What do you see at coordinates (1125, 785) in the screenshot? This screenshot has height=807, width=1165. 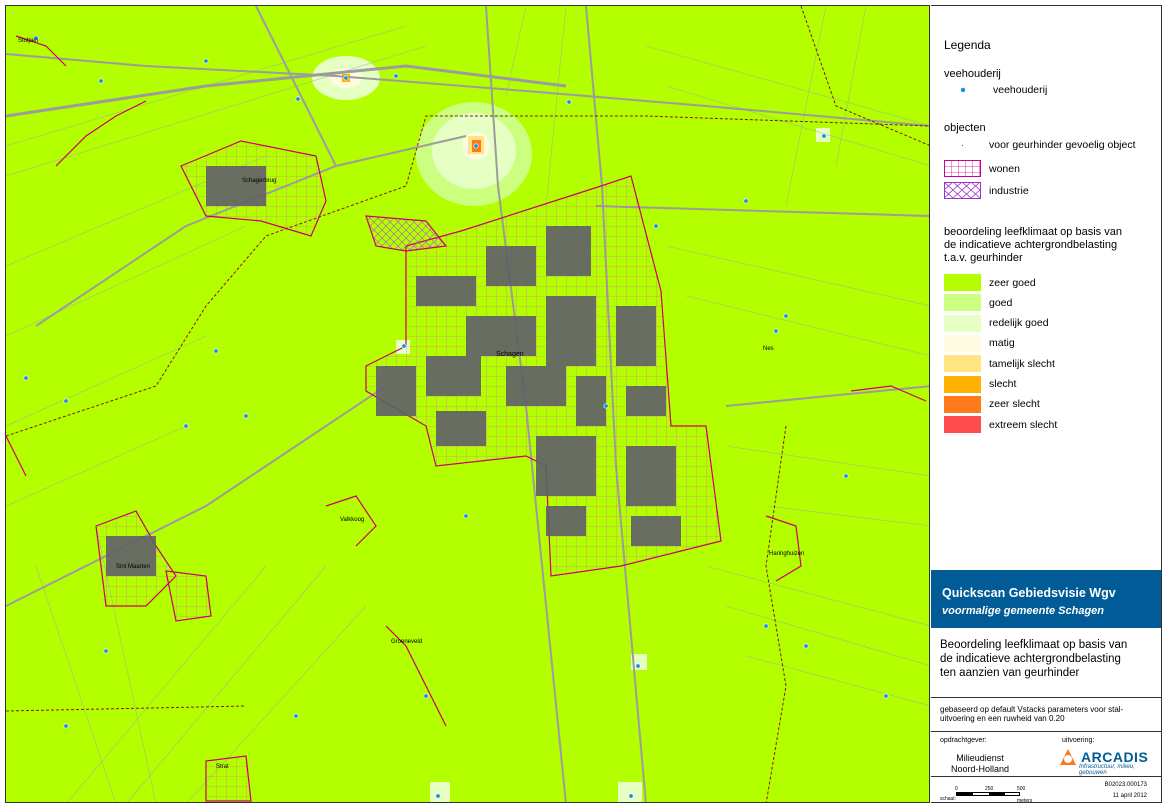 I see `document-number: B02023.000173` at bounding box center [1125, 785].